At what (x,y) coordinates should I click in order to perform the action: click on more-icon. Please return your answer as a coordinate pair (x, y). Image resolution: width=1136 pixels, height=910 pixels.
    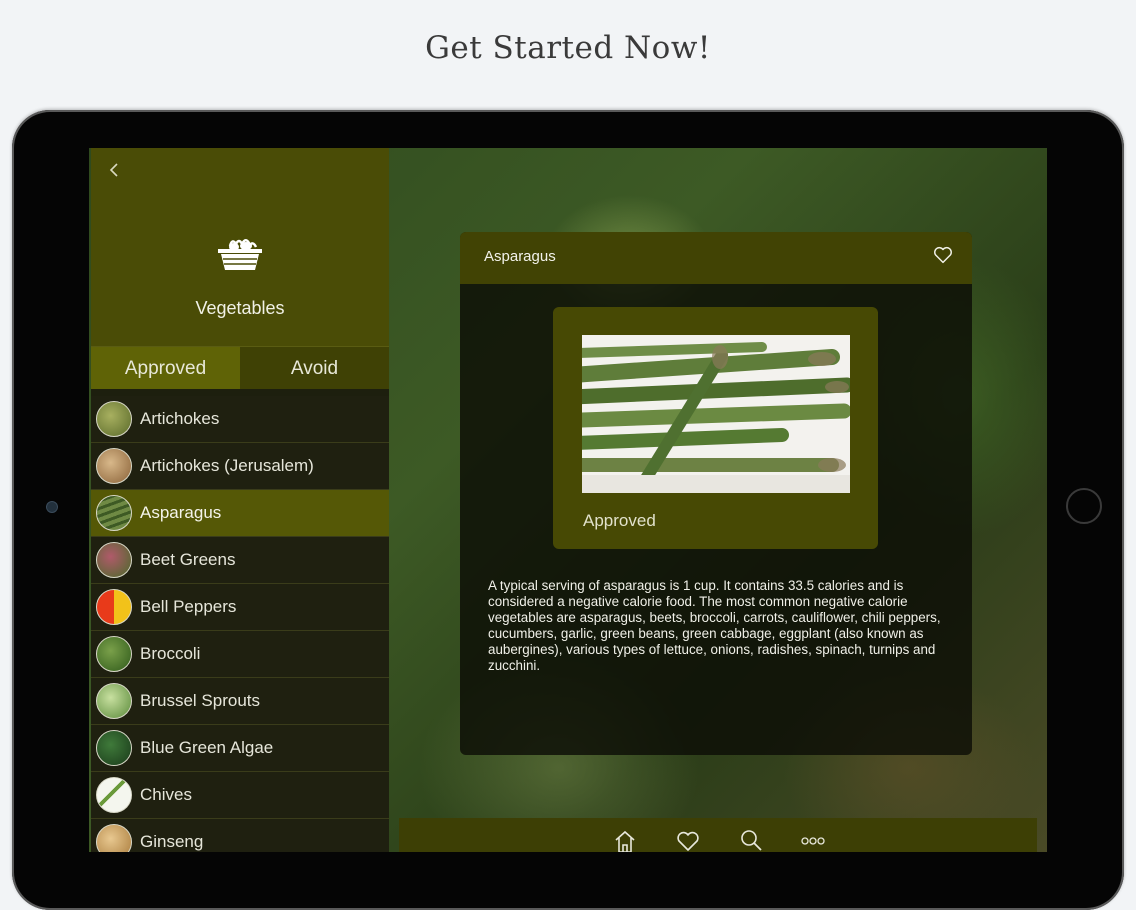
    Looking at the image, I should click on (813, 840).